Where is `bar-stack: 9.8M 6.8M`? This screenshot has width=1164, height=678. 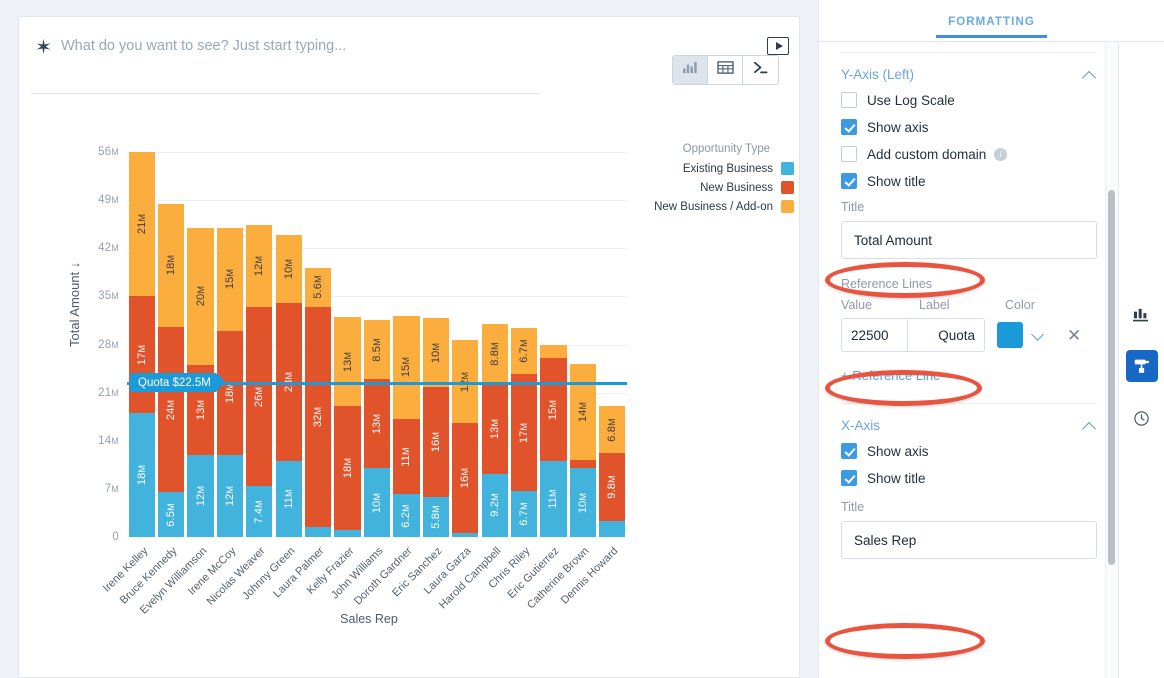 bar-stack: 9.8M 6.8M is located at coordinates (612, 471).